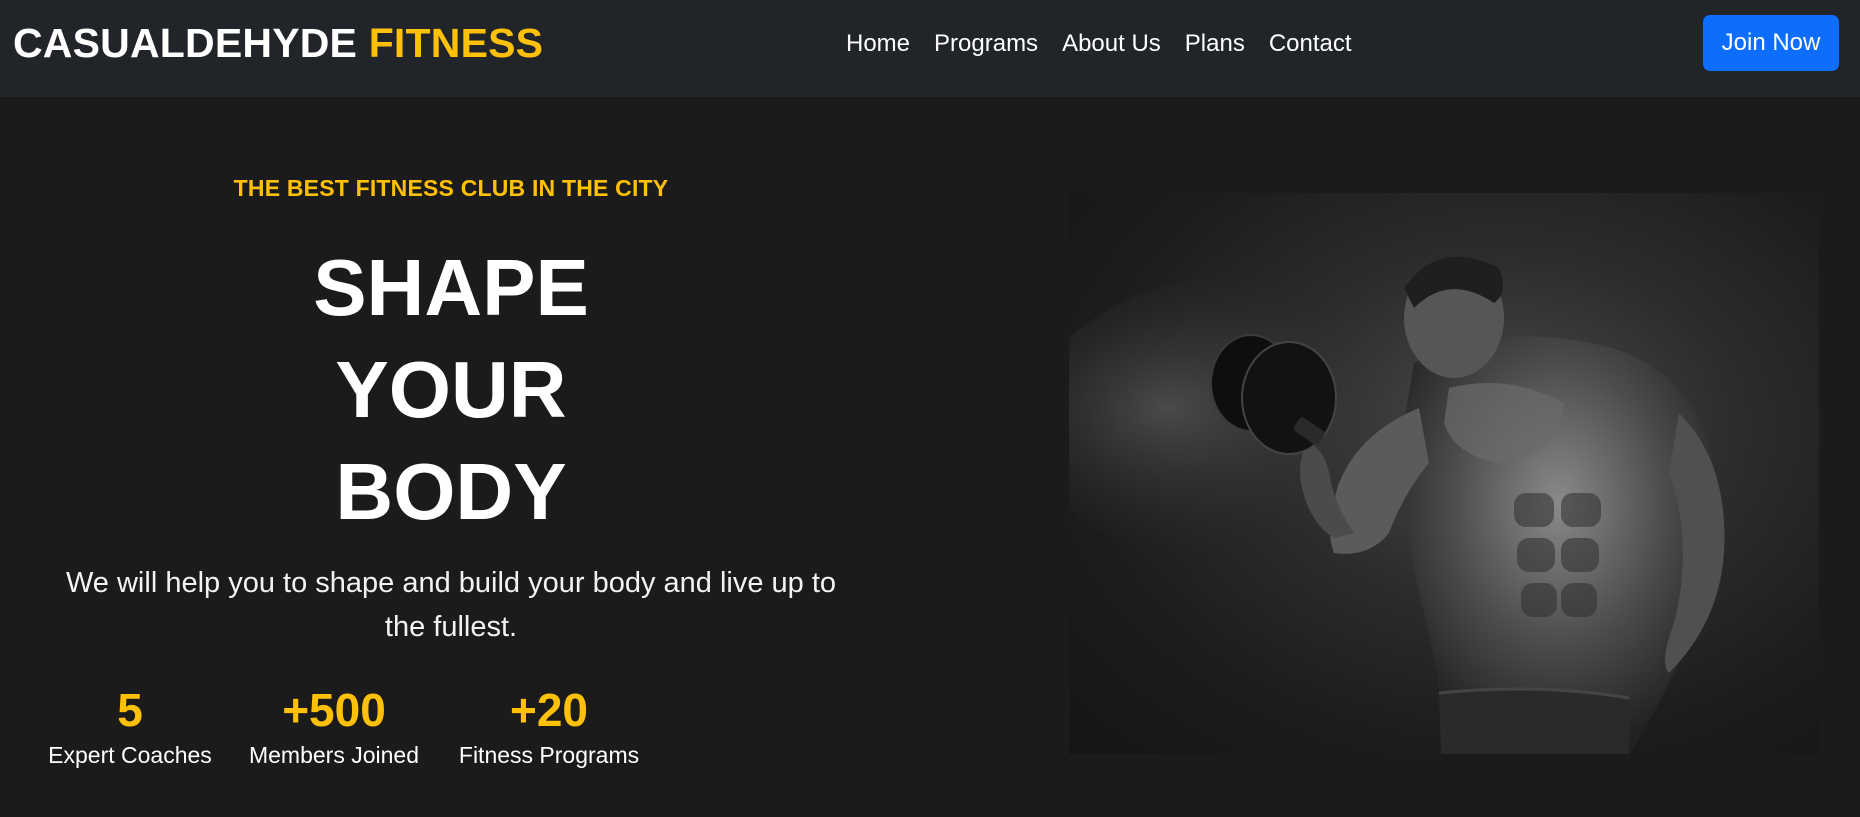 This screenshot has width=1860, height=817. Describe the element at coordinates (334, 710) in the screenshot. I see `stat-value: +500` at that location.